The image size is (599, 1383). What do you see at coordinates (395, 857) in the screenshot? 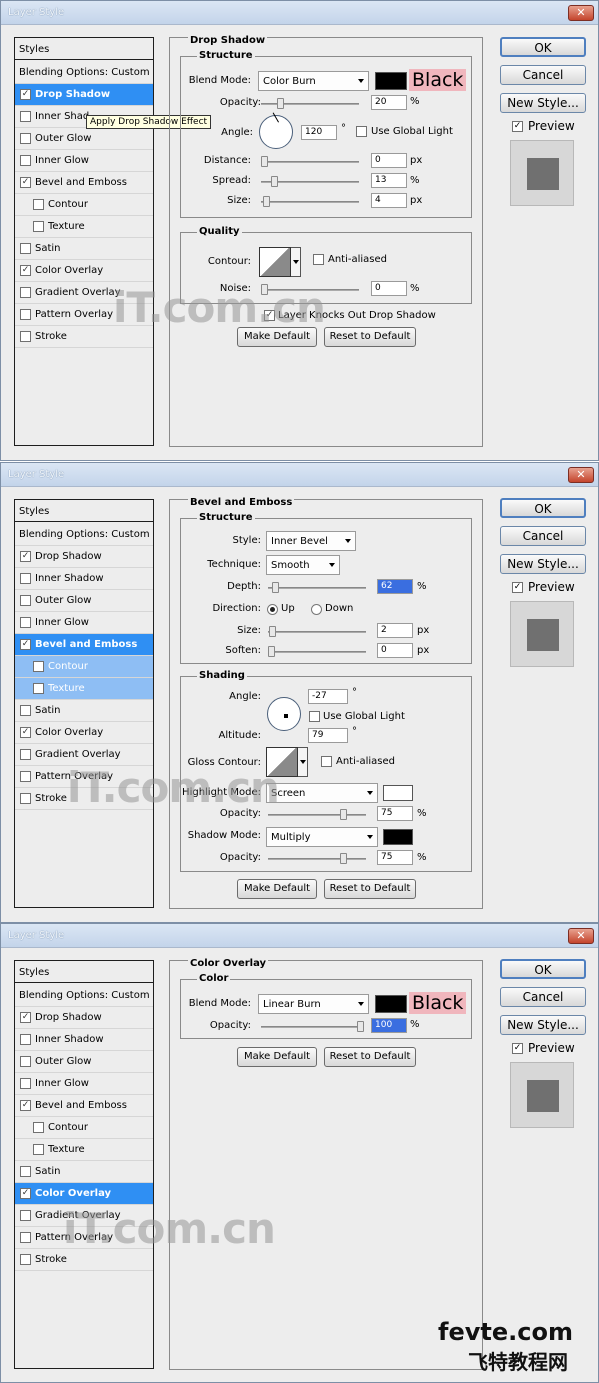
I see `shadow-opacity-input: 75` at bounding box center [395, 857].